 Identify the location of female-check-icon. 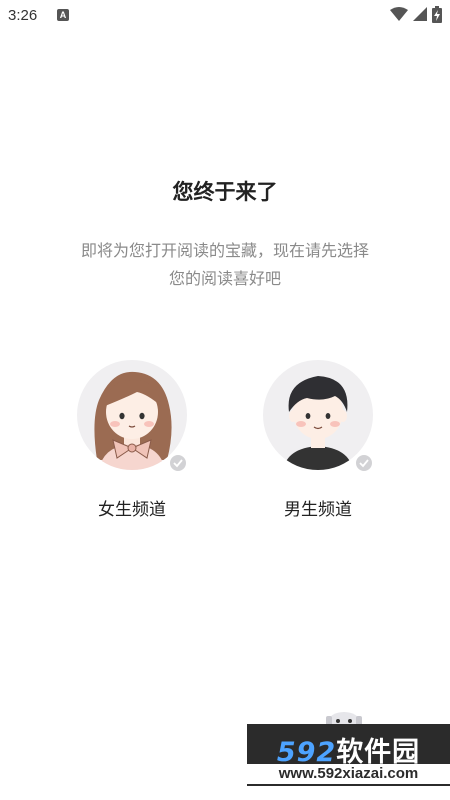
(178, 463).